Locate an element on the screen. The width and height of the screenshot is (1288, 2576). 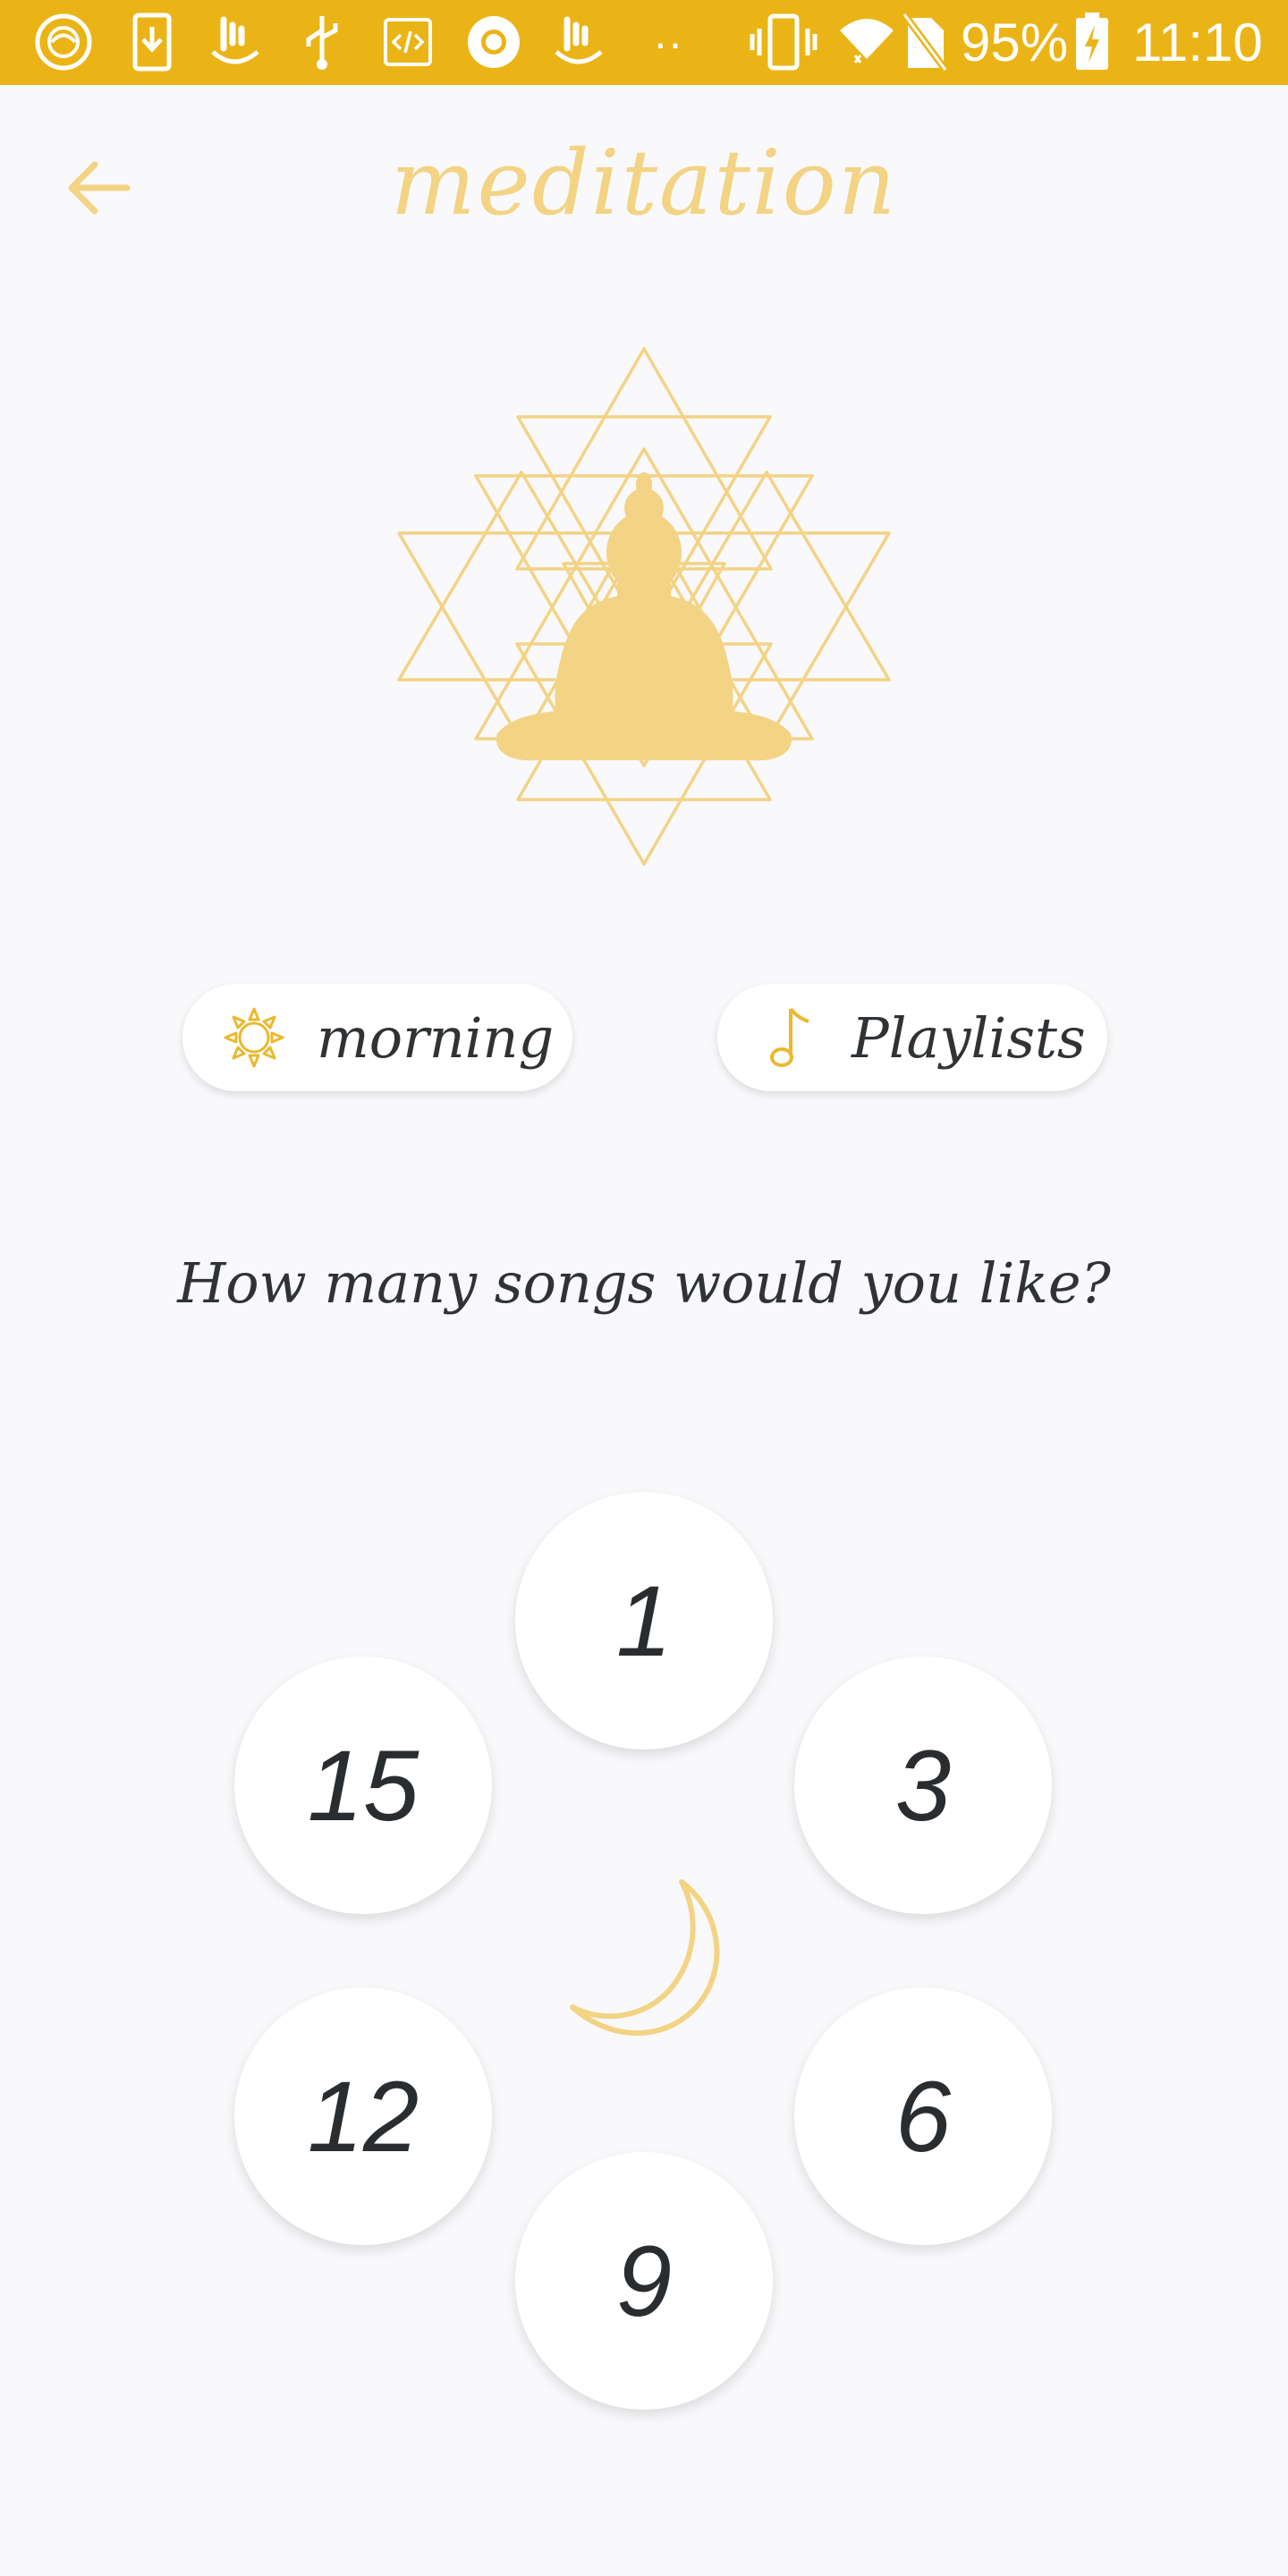
overflow-dots: ·· is located at coordinates (668, 43).